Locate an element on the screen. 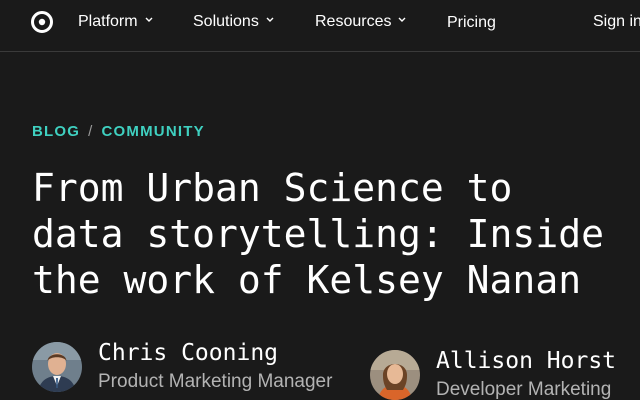  article-title-line: From Urban Science to is located at coordinates (272, 188).